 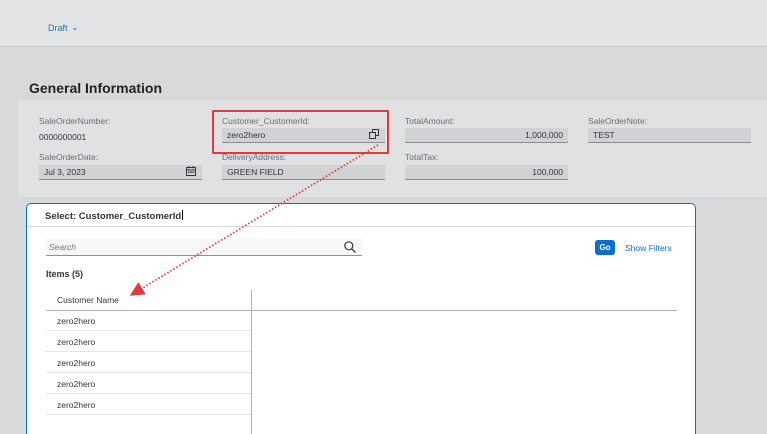 What do you see at coordinates (75, 27) in the screenshot?
I see `chevron-down-icon: ⌄` at bounding box center [75, 27].